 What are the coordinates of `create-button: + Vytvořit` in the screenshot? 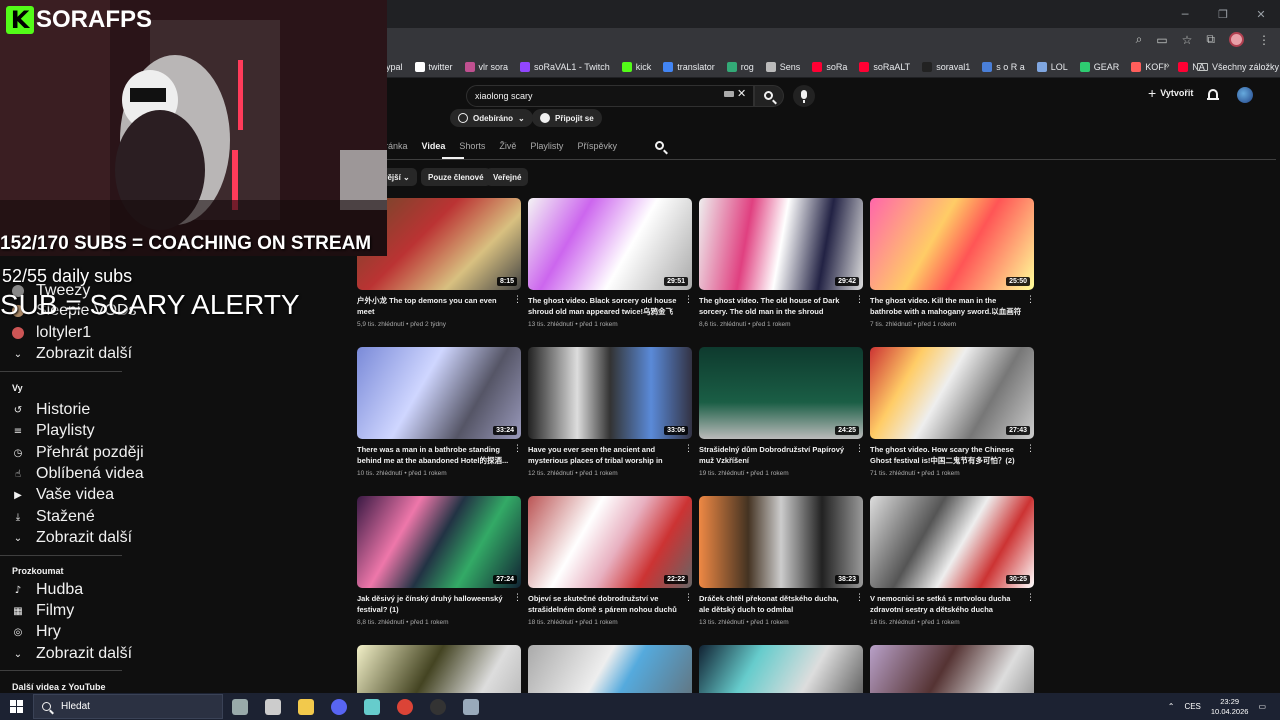 It's located at (1170, 93).